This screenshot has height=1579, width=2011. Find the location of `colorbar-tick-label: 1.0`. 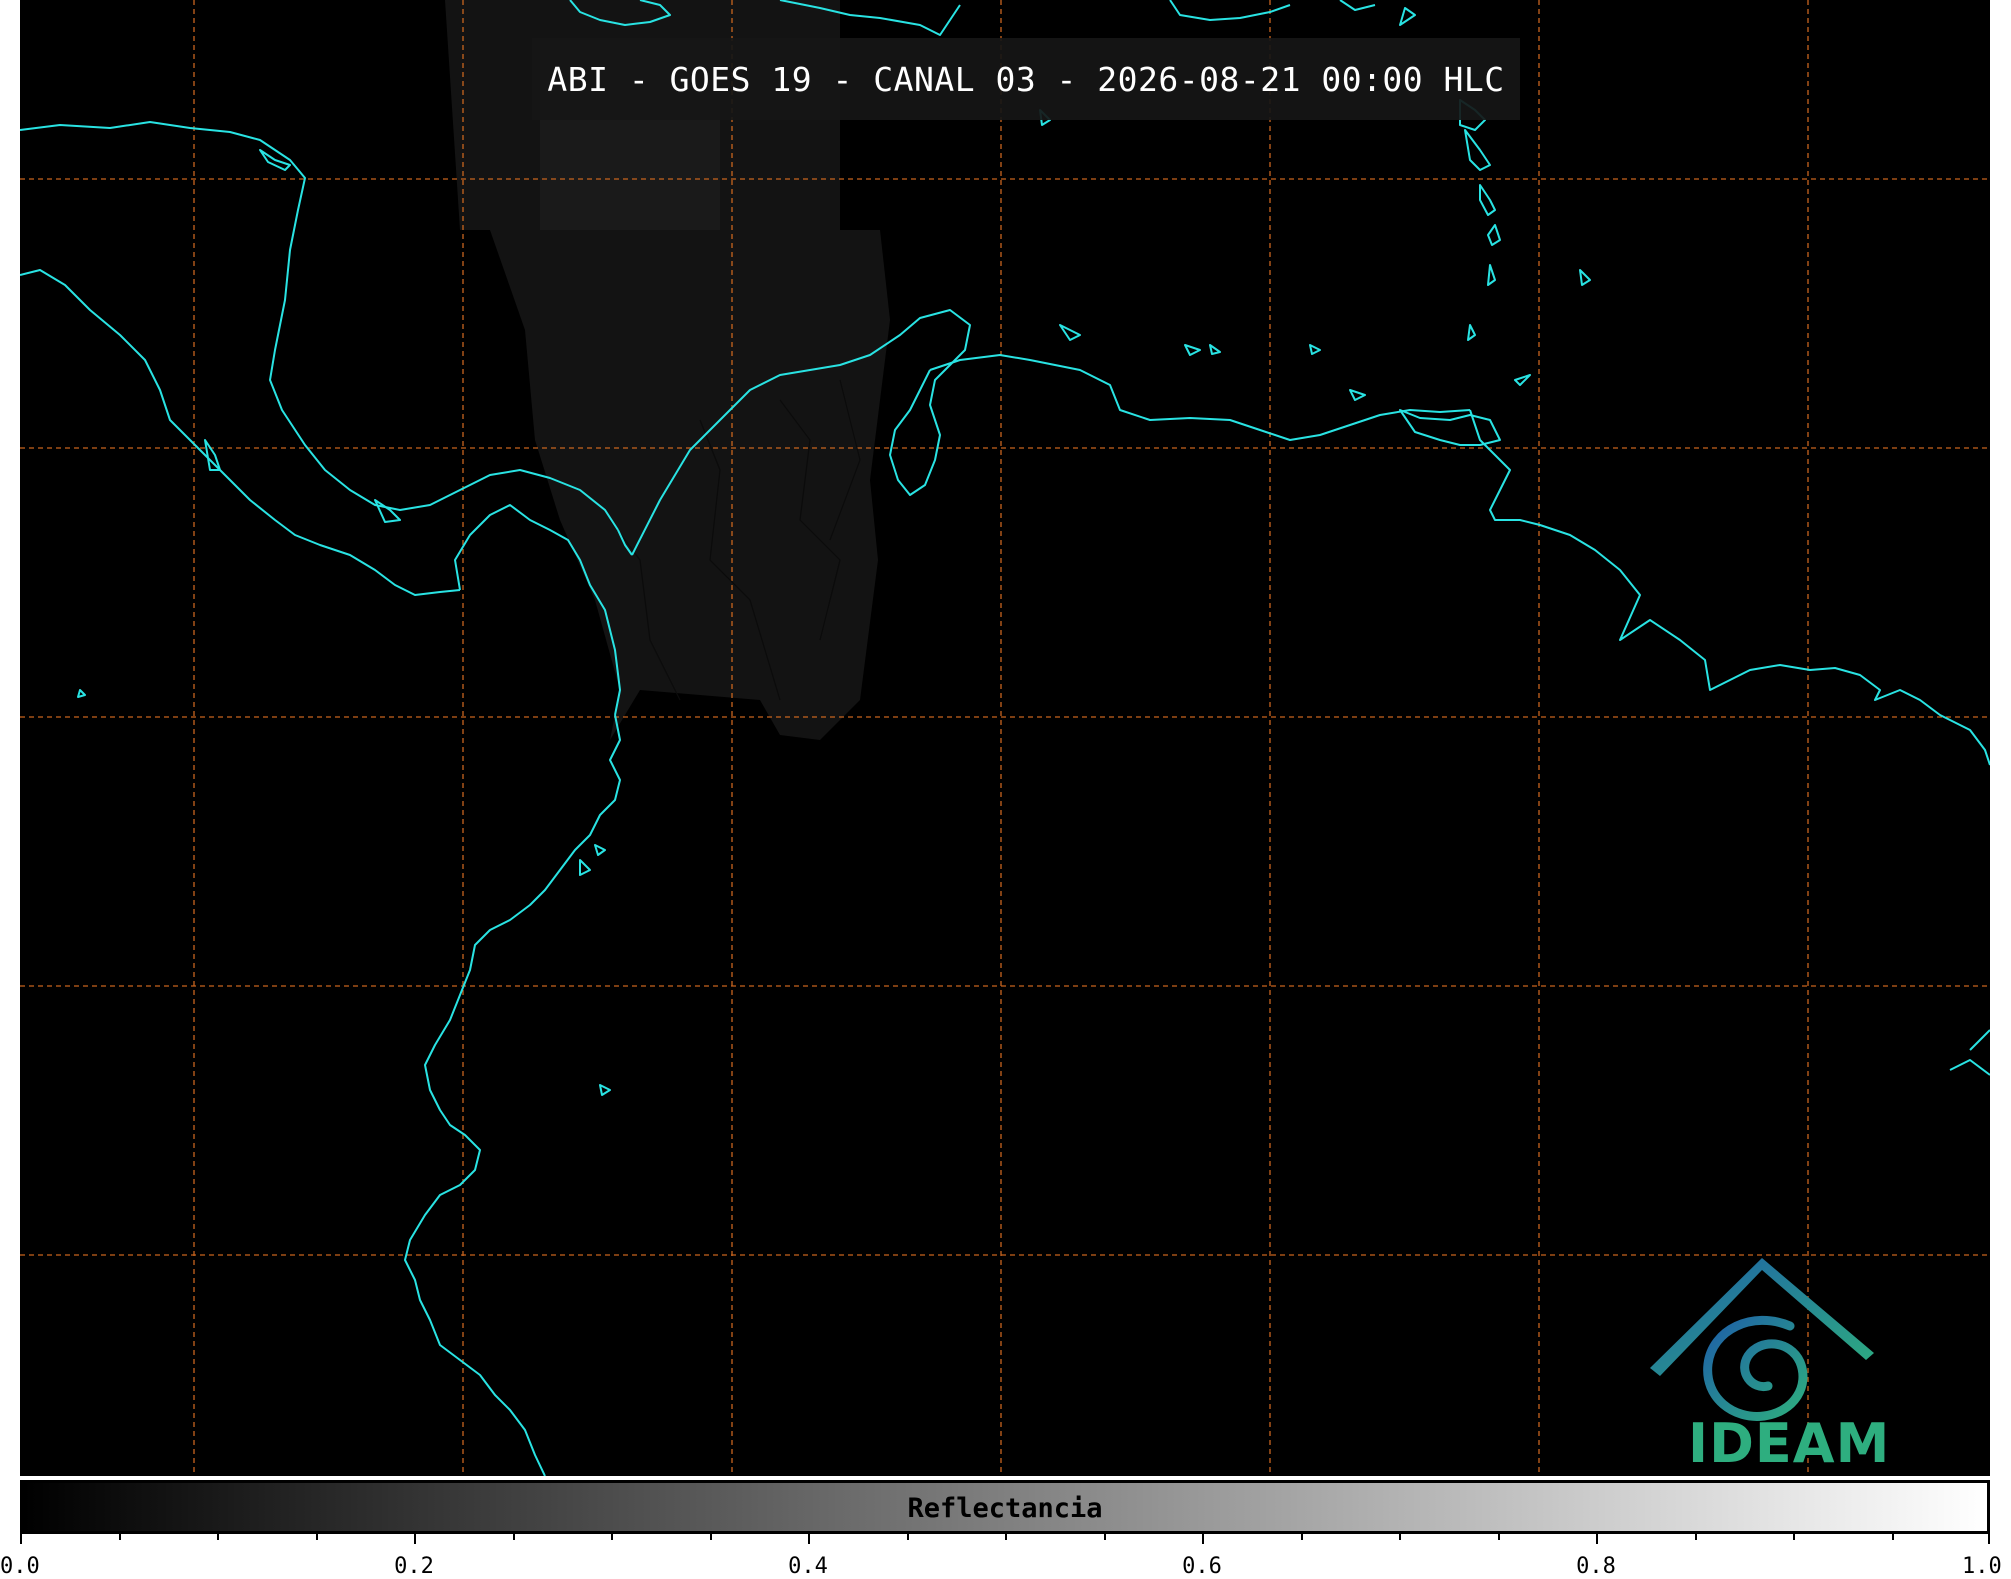

colorbar-tick-label: 1.0 is located at coordinates (1982, 1566).